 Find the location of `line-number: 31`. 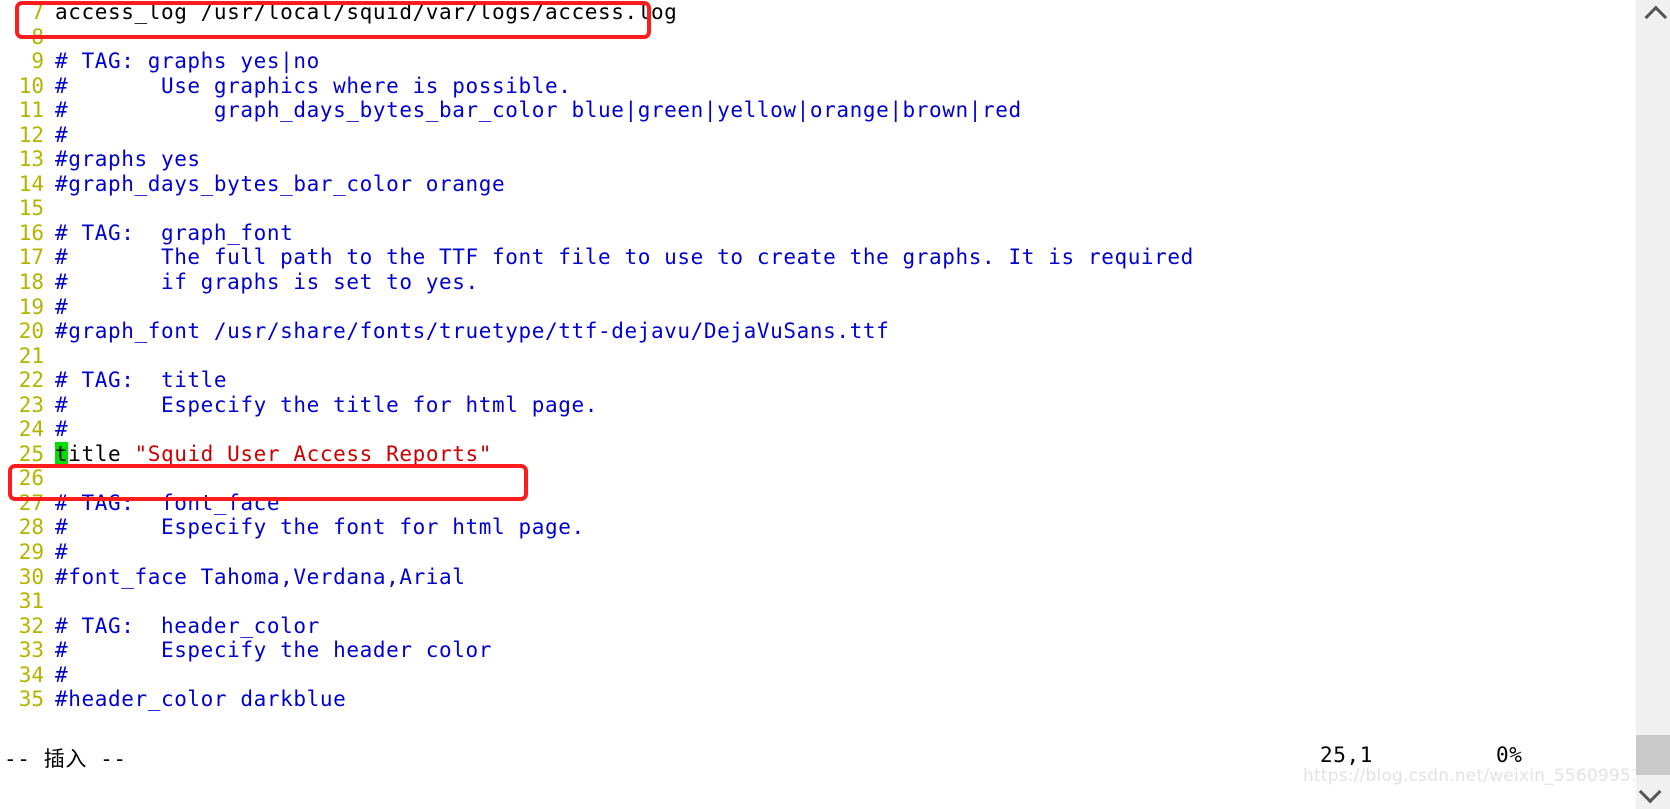

line-number: 31 is located at coordinates (31, 601).